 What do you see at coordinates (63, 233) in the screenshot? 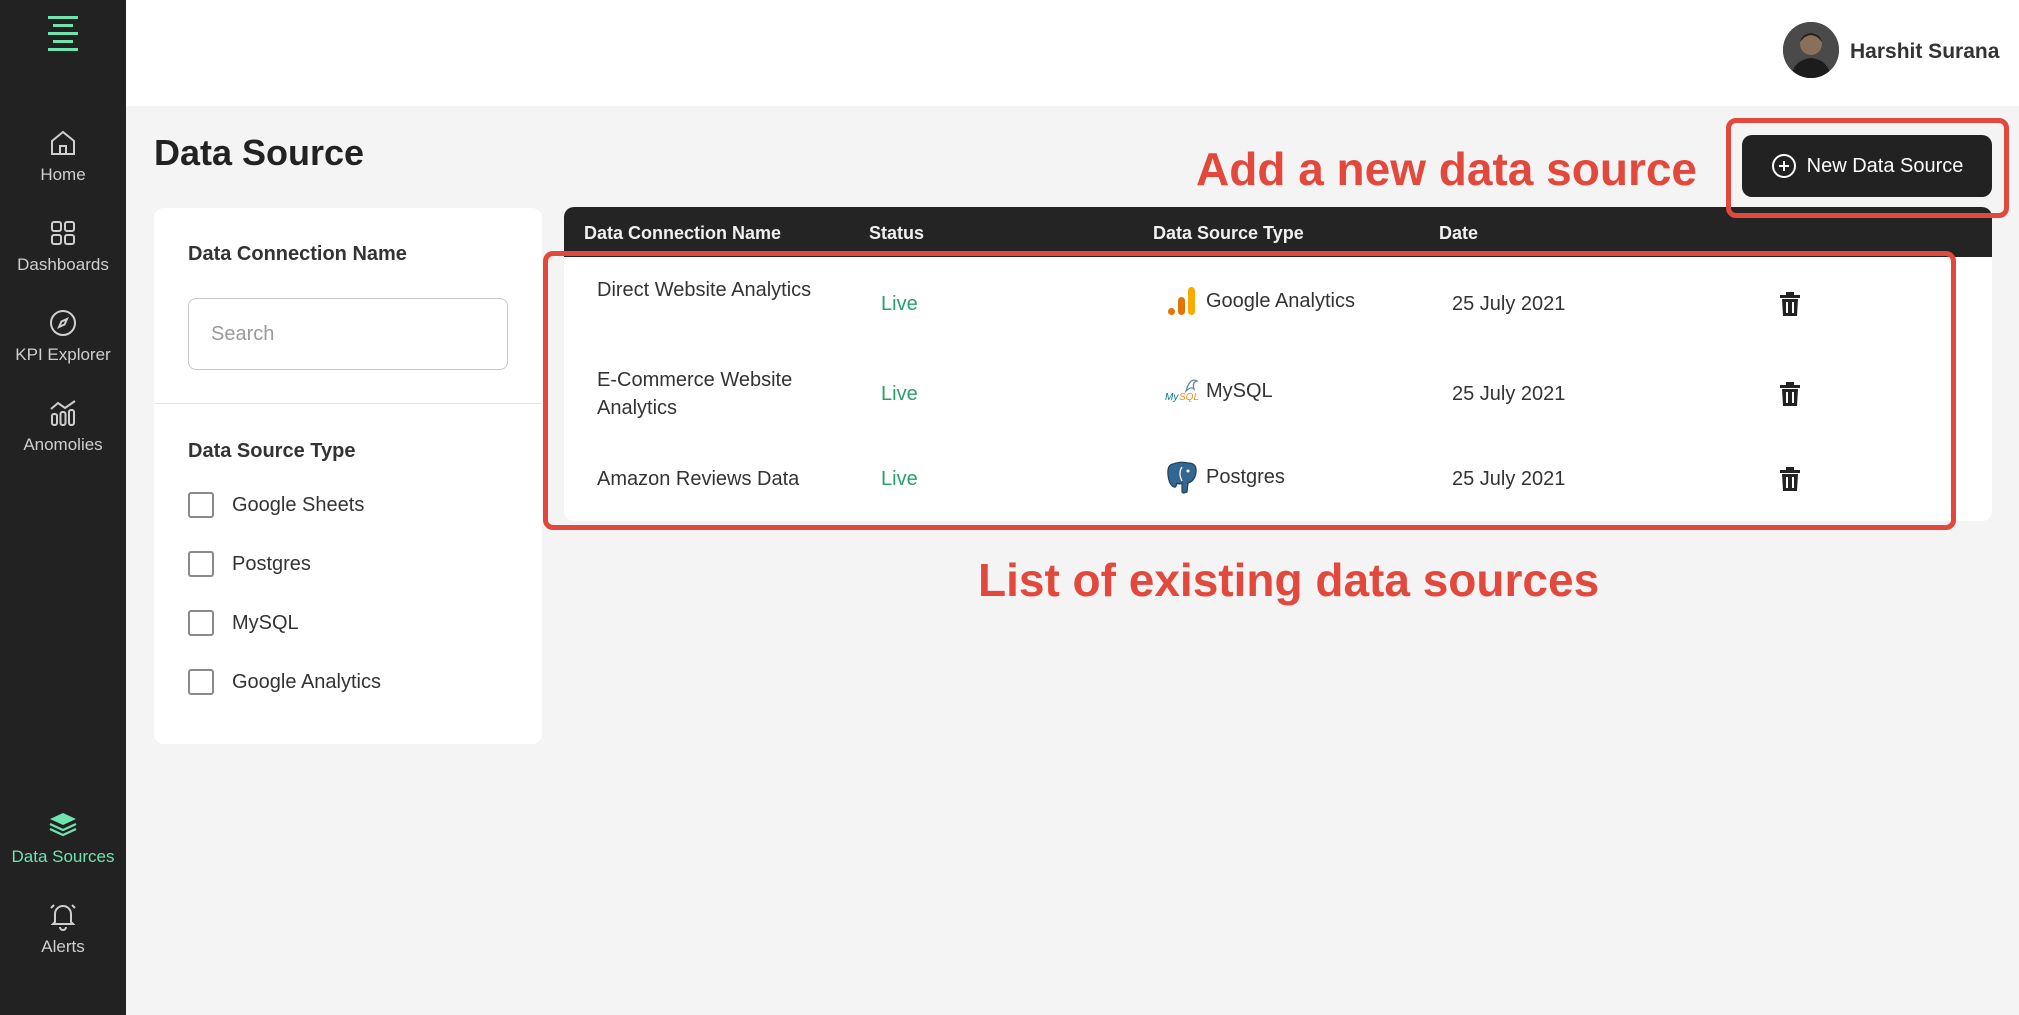
I see `grid-icon` at bounding box center [63, 233].